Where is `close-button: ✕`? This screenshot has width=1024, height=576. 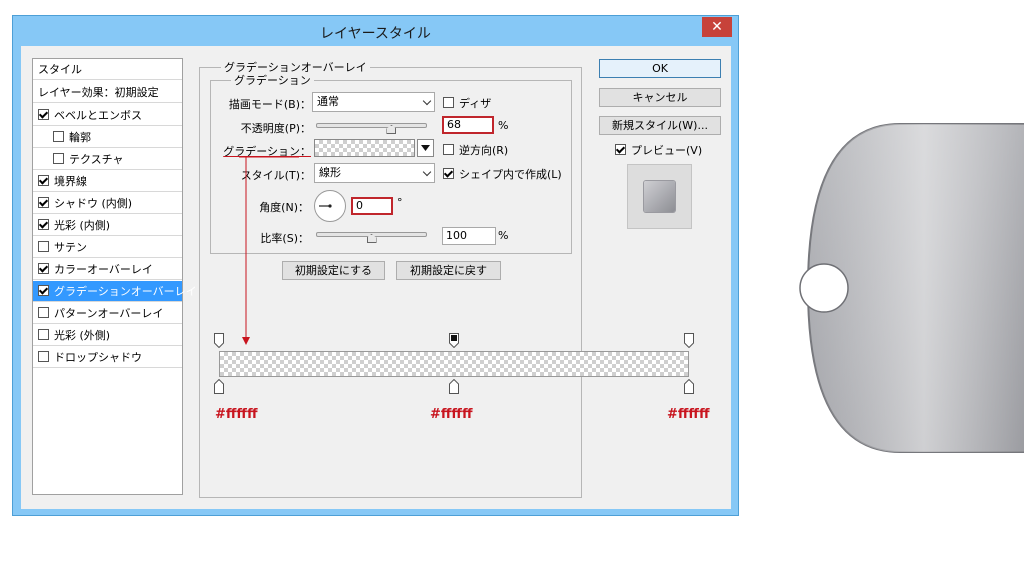
close-button: ✕ is located at coordinates (717, 27).